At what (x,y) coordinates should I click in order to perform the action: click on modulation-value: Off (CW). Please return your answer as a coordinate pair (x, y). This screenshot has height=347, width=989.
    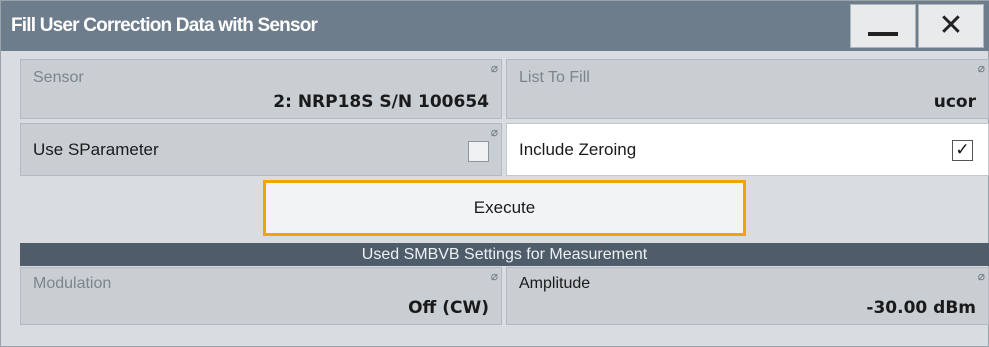
    Looking at the image, I should click on (448, 308).